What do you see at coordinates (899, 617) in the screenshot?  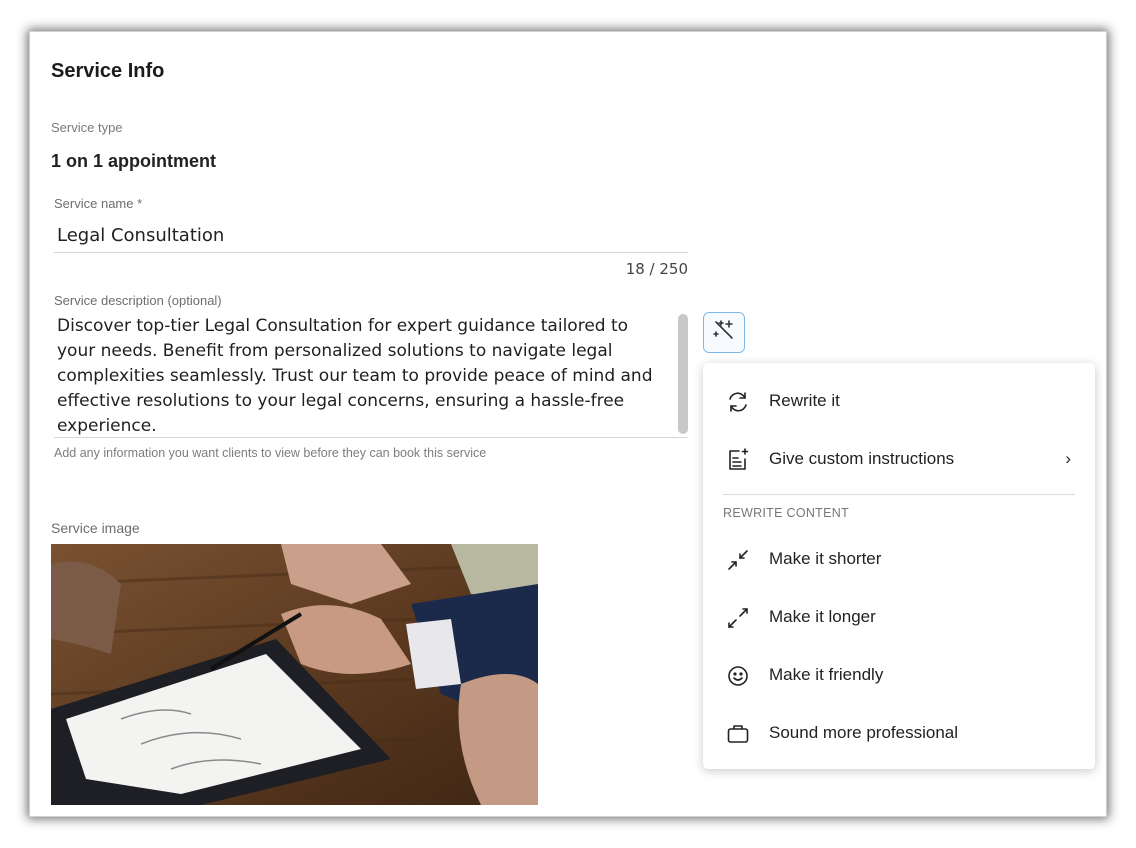 I see `menu-item-make-longer: Make it longer` at bounding box center [899, 617].